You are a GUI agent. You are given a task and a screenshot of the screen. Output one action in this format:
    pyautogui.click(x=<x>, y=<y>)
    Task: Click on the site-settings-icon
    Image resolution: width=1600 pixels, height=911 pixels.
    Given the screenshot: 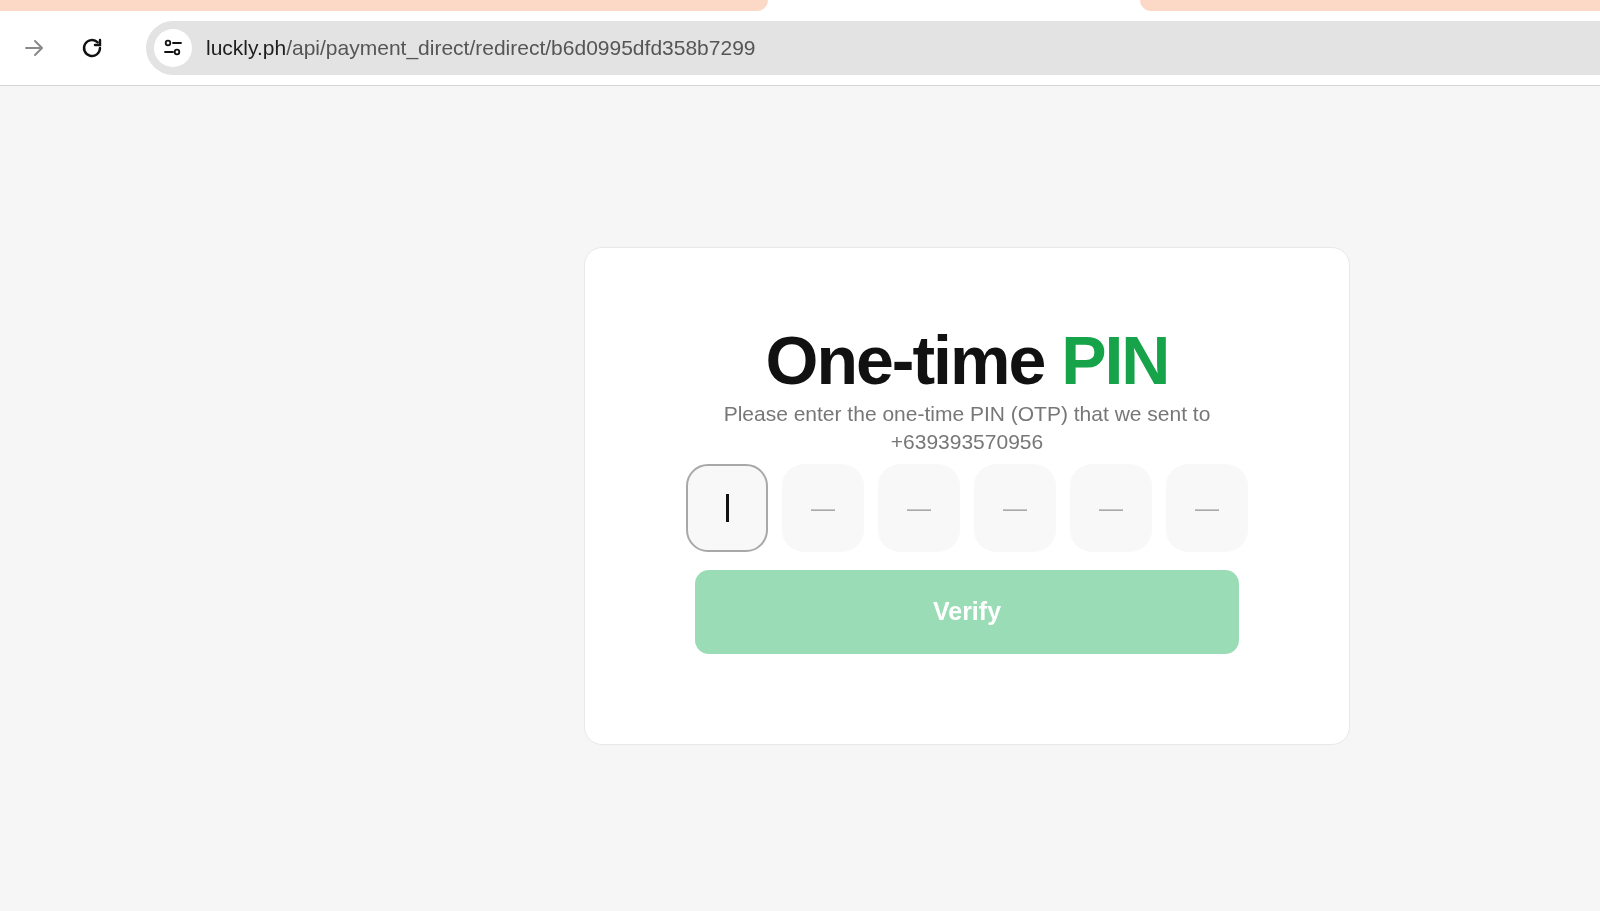 What is the action you would take?
    pyautogui.click(x=173, y=48)
    